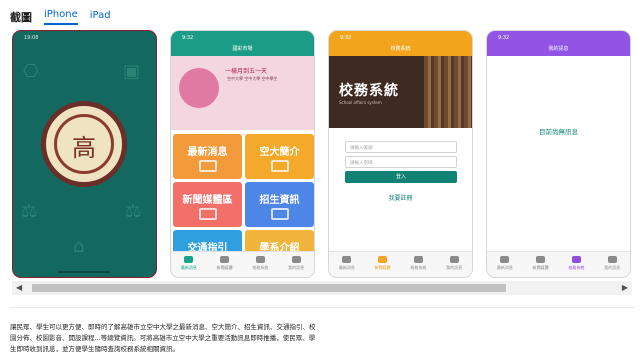 The height and width of the screenshot is (360, 644). What do you see at coordinates (322, 307) in the screenshot?
I see `divider` at bounding box center [322, 307].